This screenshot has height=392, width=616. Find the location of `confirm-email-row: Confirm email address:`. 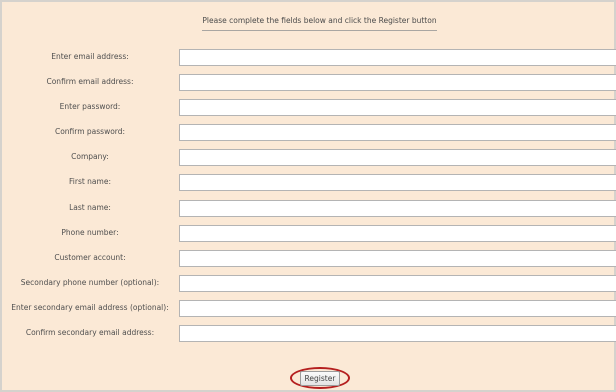

confirm-email-row: Confirm email address: is located at coordinates (309, 83).